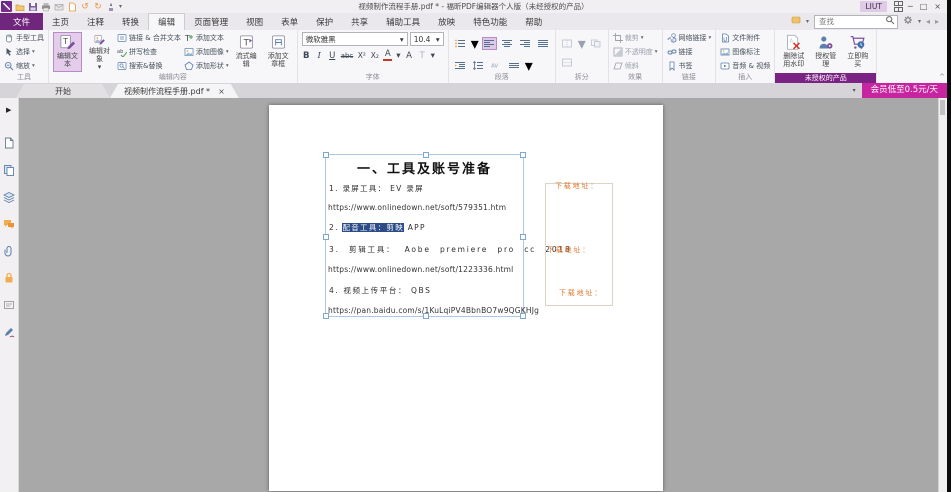  I want to click on tab-edit: 编辑, so click(167, 22).